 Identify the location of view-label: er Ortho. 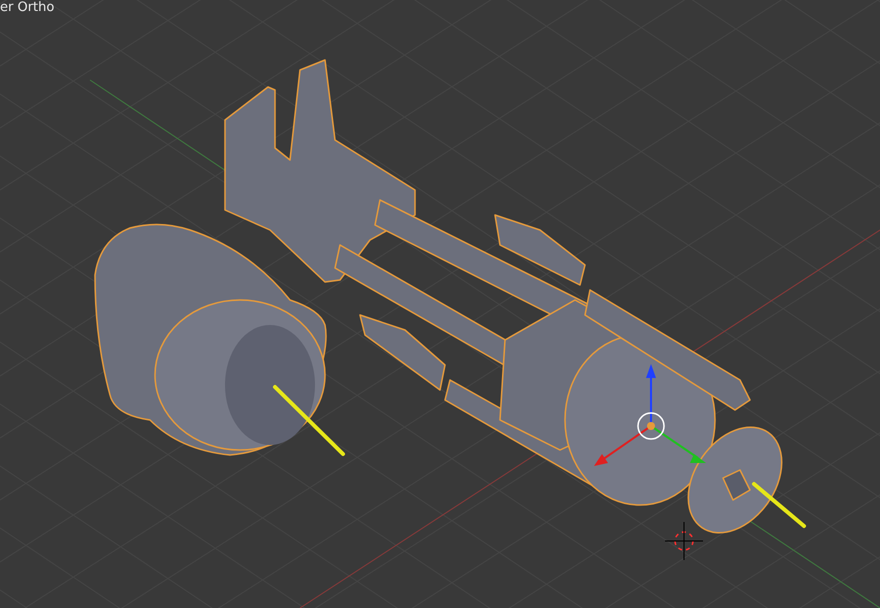
(27, 8).